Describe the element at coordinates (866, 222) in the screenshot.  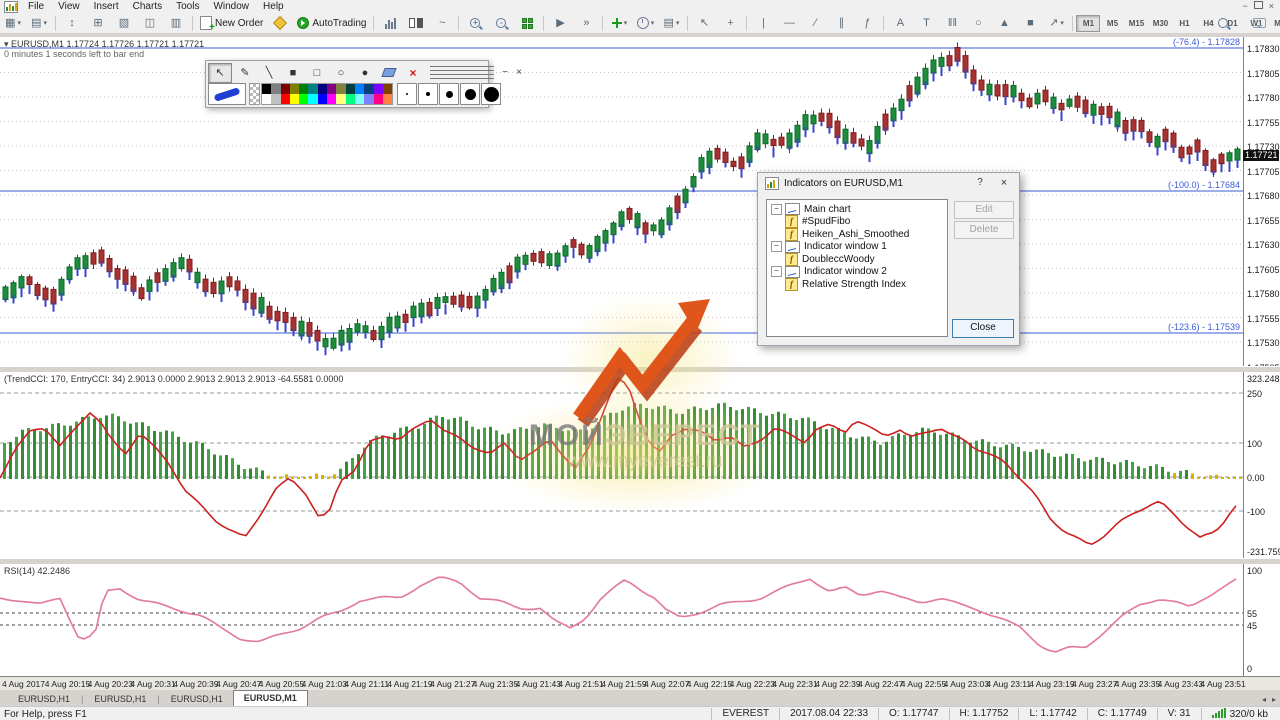
I see `tree-indicator--spudfibo: f #SpudFibo` at that location.